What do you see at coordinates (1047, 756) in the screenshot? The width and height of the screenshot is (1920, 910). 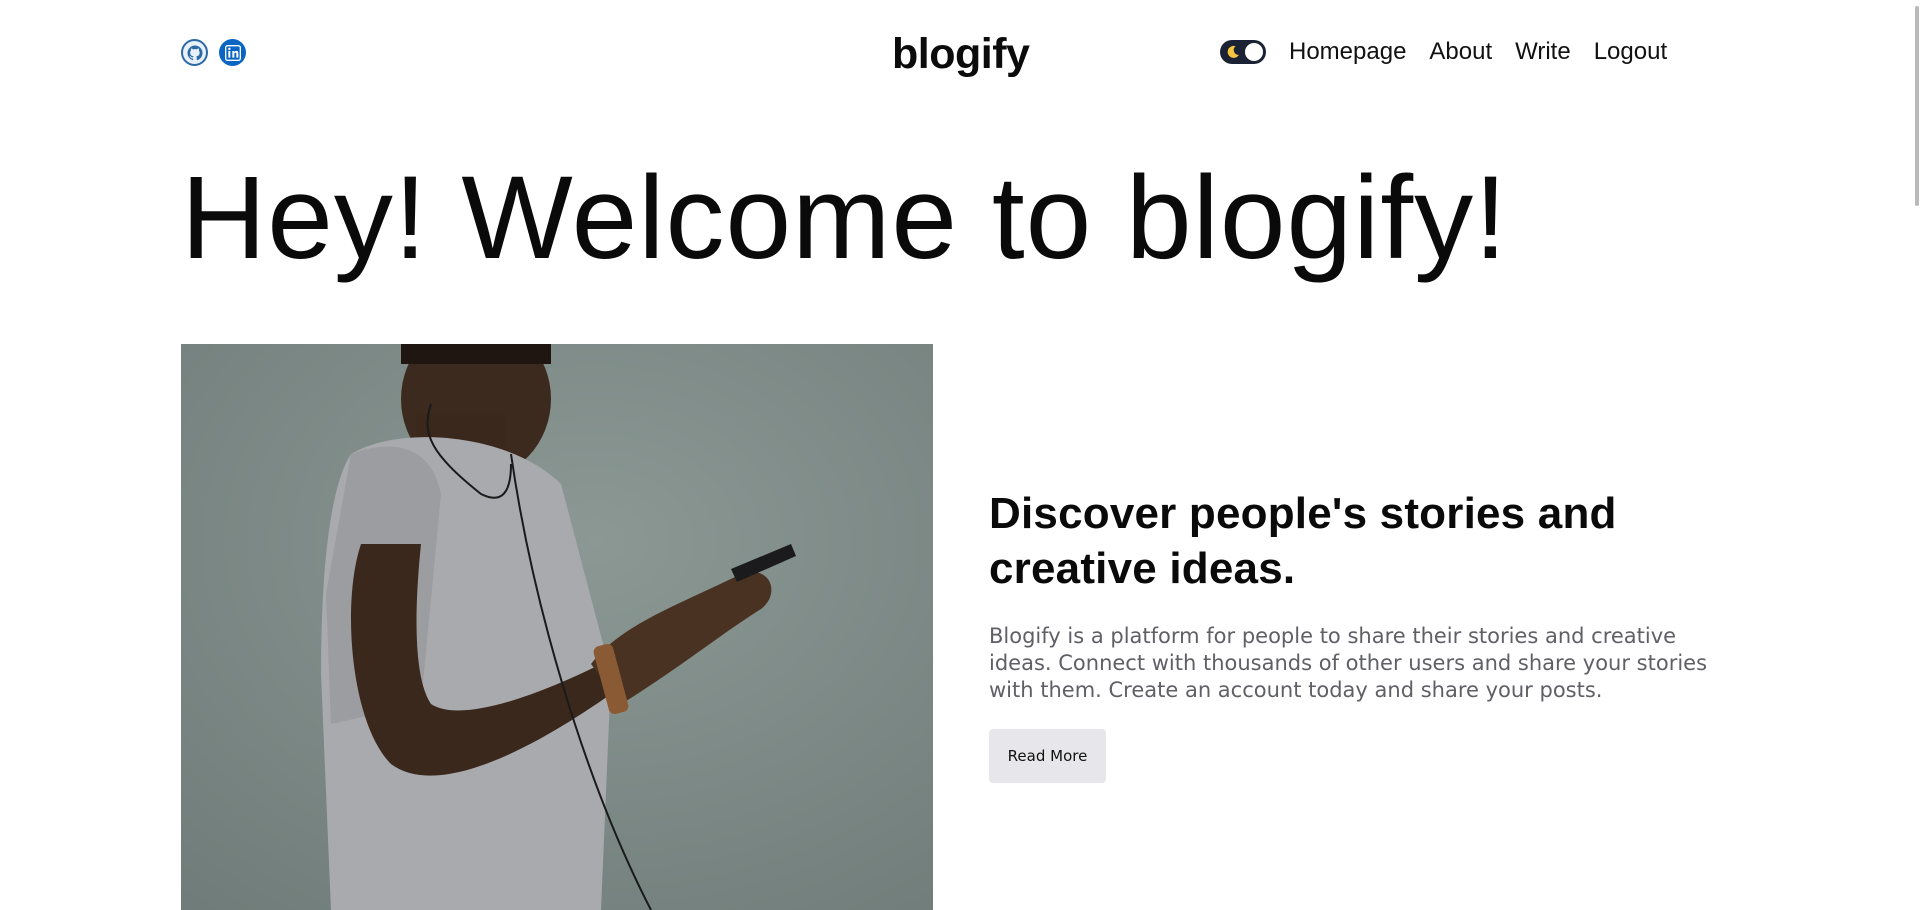 I see `read-more-button: Read More` at bounding box center [1047, 756].